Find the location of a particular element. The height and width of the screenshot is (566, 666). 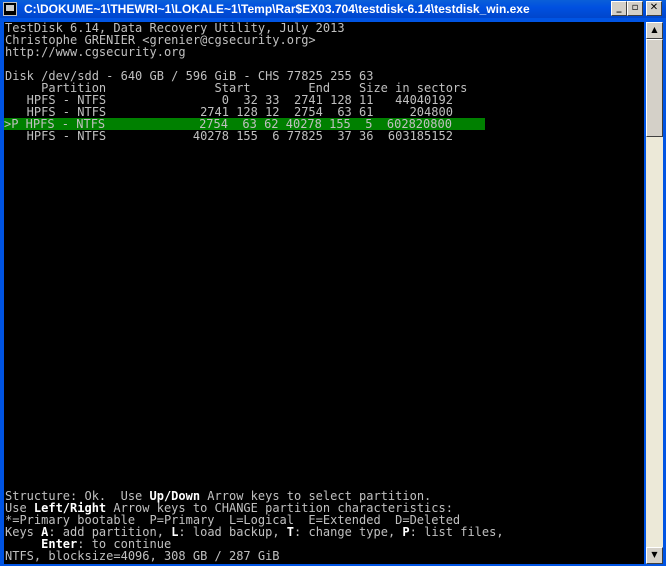

header-line: http://www.cgsecurity.org is located at coordinates (95, 52).